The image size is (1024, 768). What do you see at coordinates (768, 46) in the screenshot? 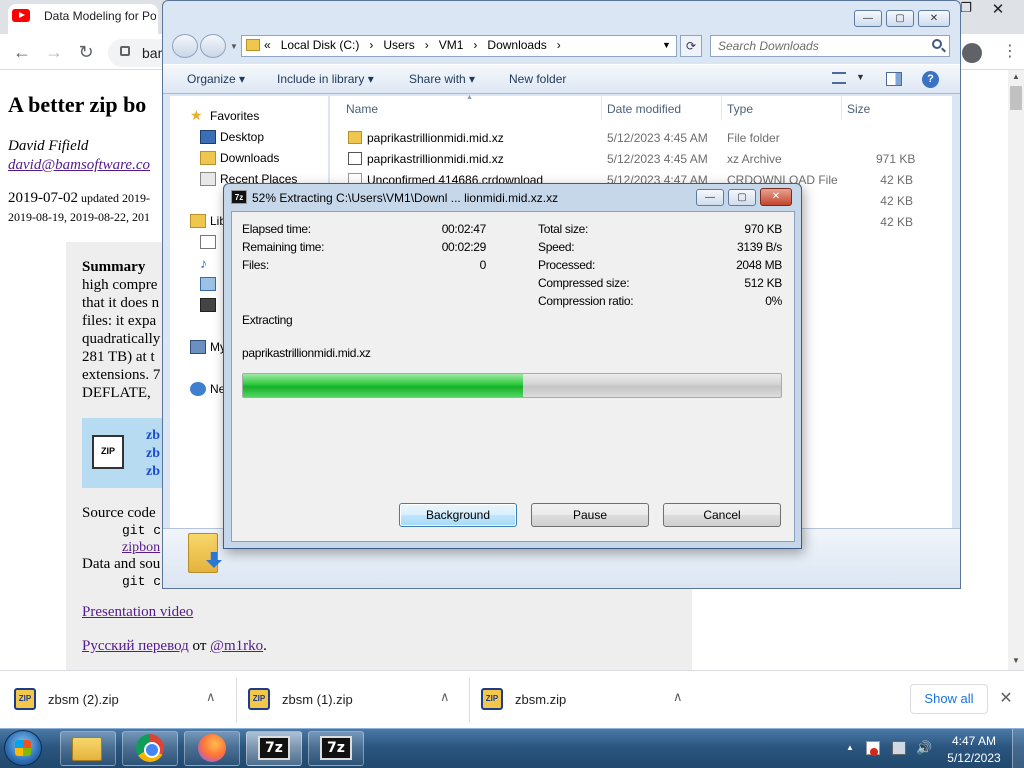
I see `search-placeholder: Search Downloads` at bounding box center [768, 46].